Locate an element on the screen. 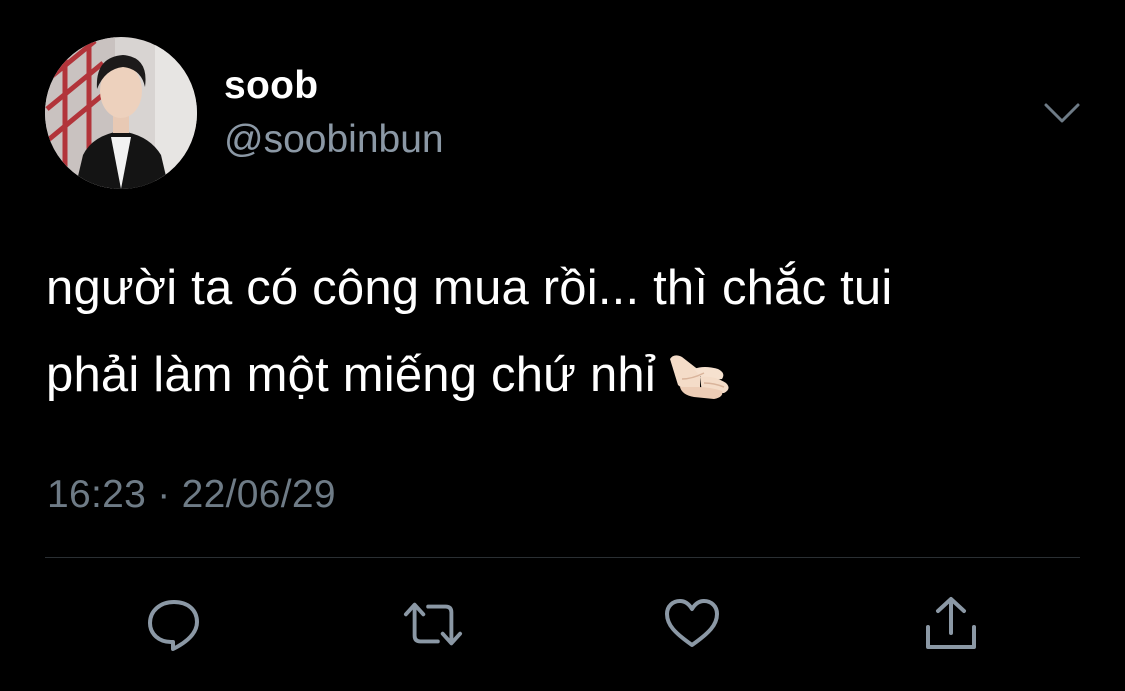  call-me-hand-emoji-icon is located at coordinates (699, 370).